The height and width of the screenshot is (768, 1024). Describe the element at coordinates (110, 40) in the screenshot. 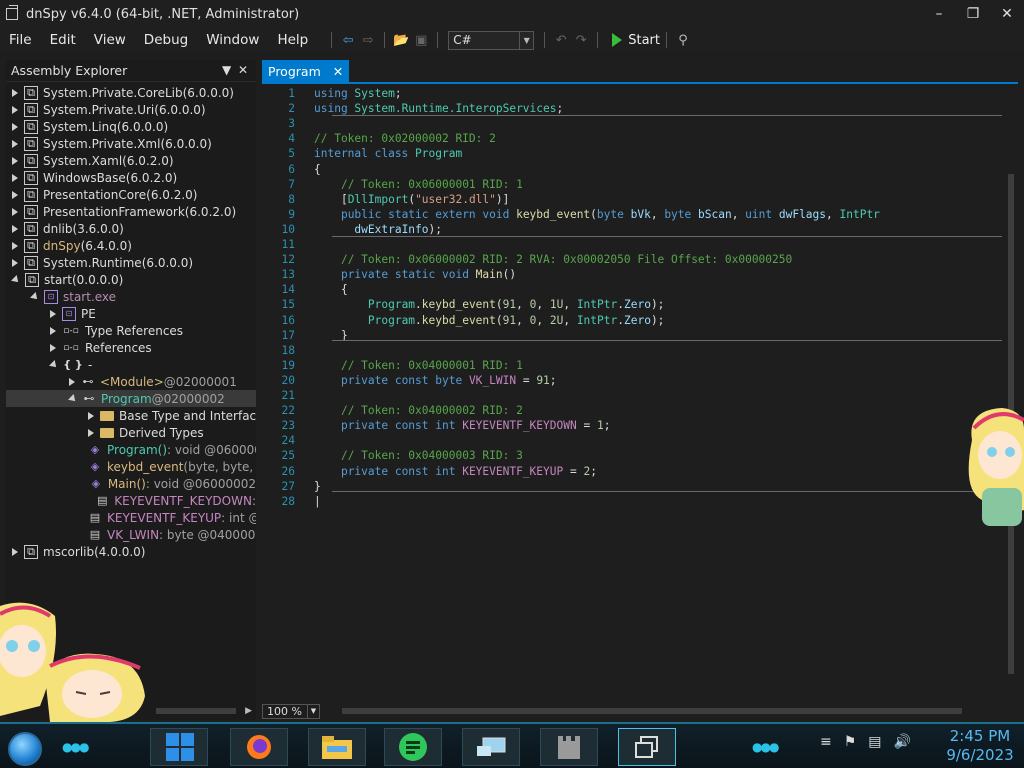

I see `menu-view: View` at that location.